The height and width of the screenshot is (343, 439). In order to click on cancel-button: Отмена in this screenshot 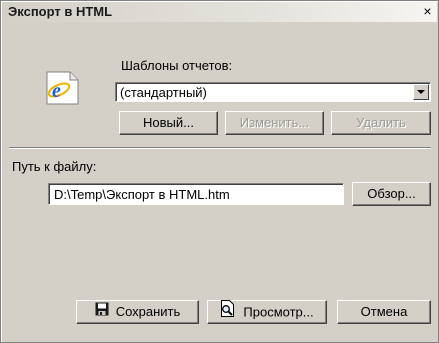, I will do `click(384, 312)`.